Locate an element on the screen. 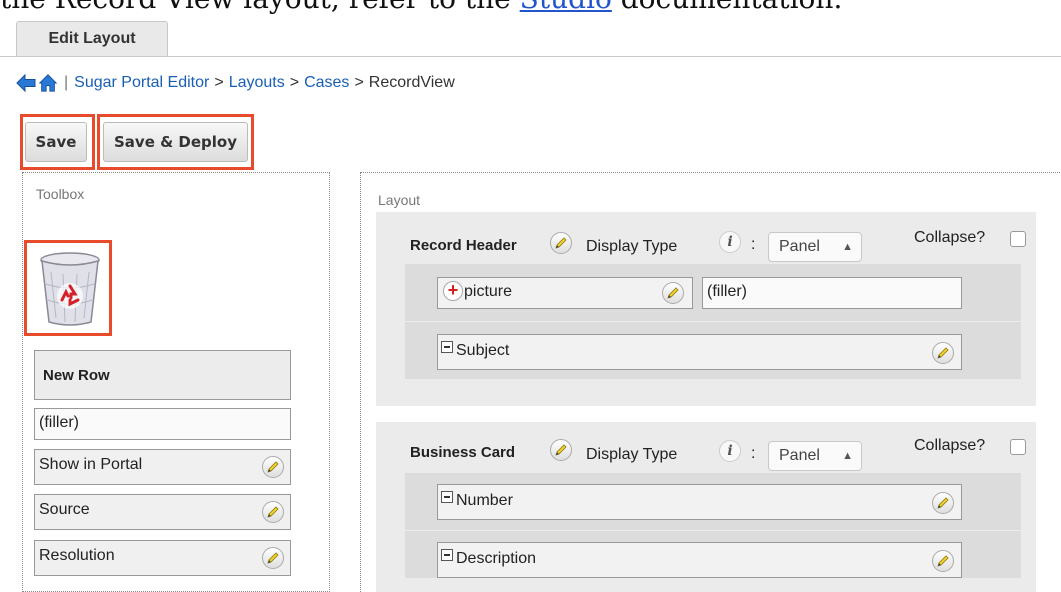 The height and width of the screenshot is (592, 1061). panel-name: Record Header is located at coordinates (463, 245).